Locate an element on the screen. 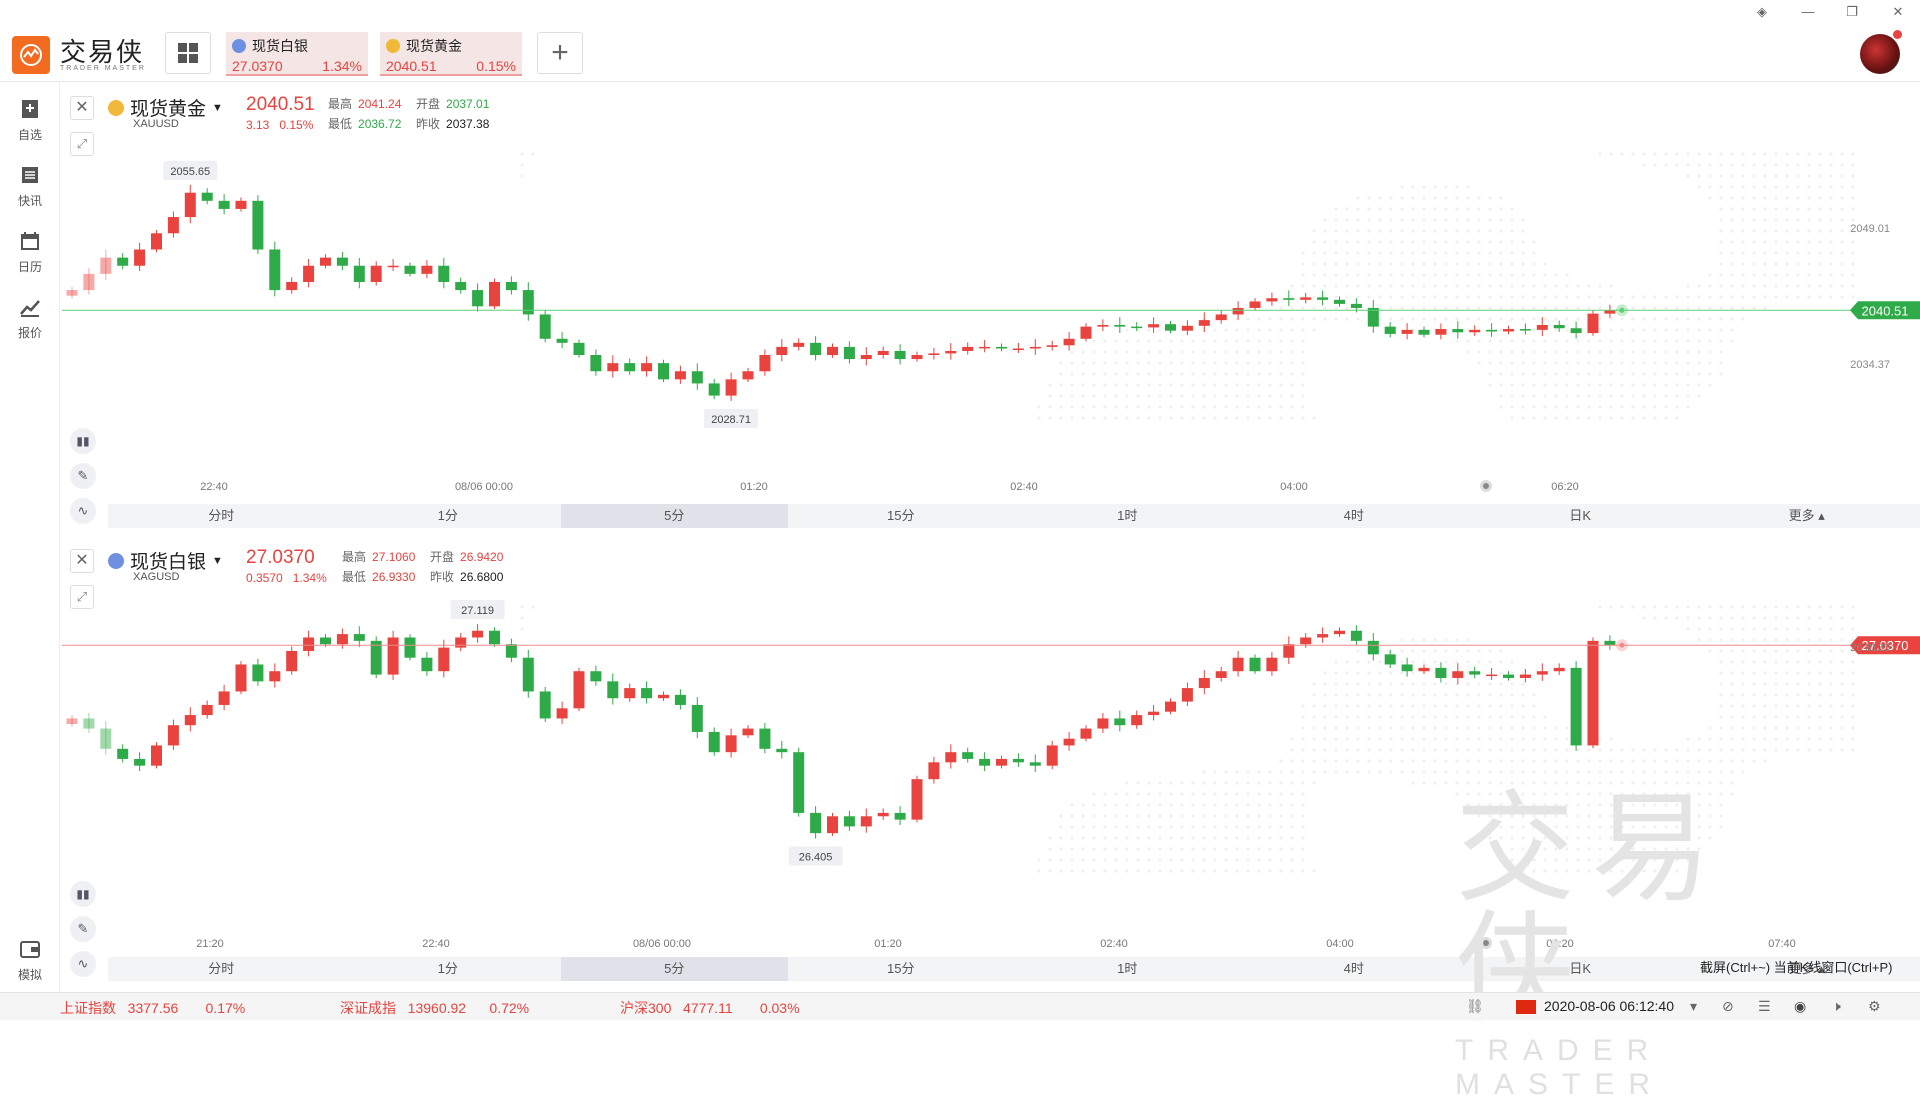  timeframe-tab: 更多 ▴ is located at coordinates (1807, 516).